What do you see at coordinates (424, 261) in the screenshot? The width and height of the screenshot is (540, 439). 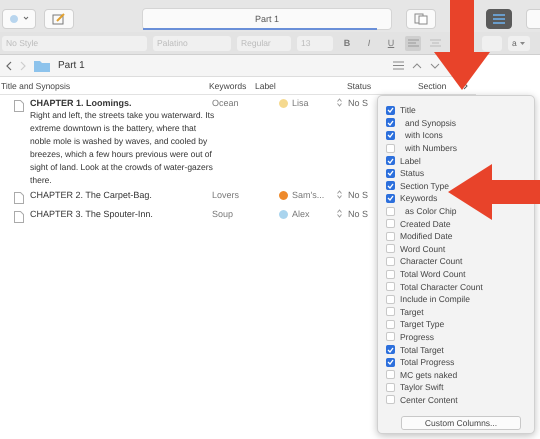 I see `menu-item: Character Count` at bounding box center [424, 261].